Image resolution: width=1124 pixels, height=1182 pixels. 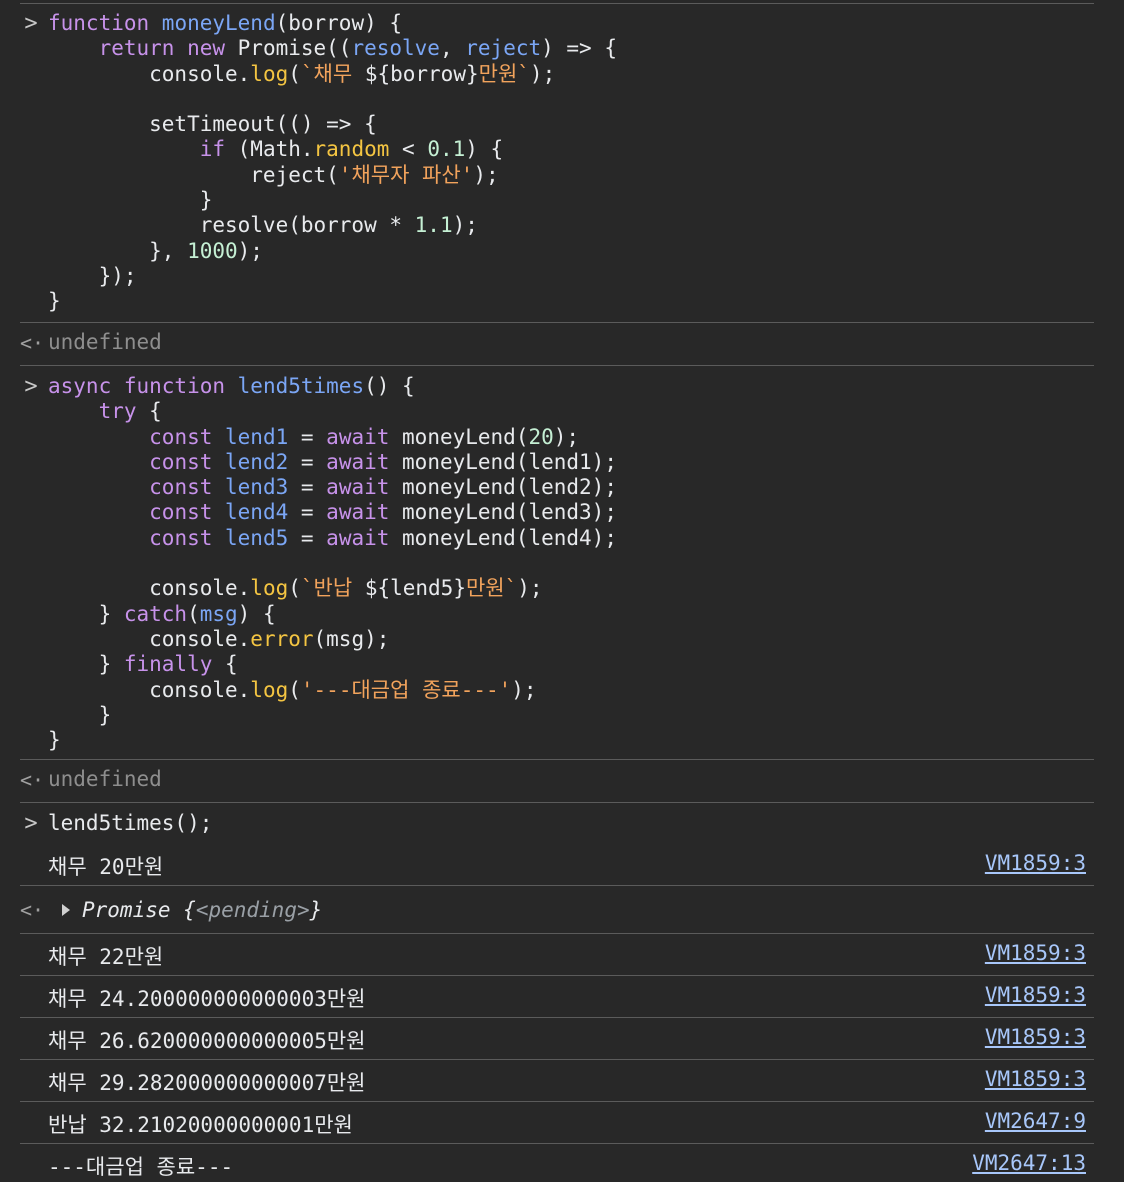 I want to click on code-token: `채무, so click(x=332, y=73).